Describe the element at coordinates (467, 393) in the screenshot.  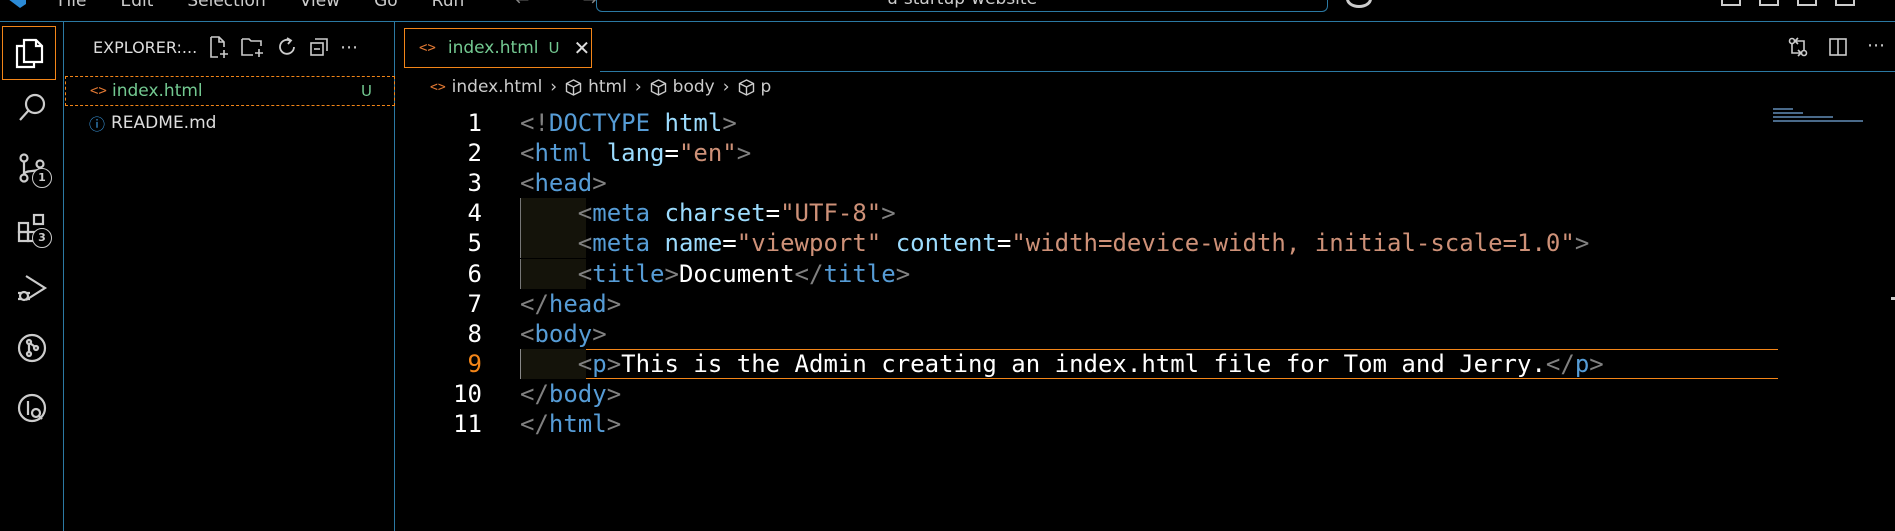
I see `line-number: 10` at that location.